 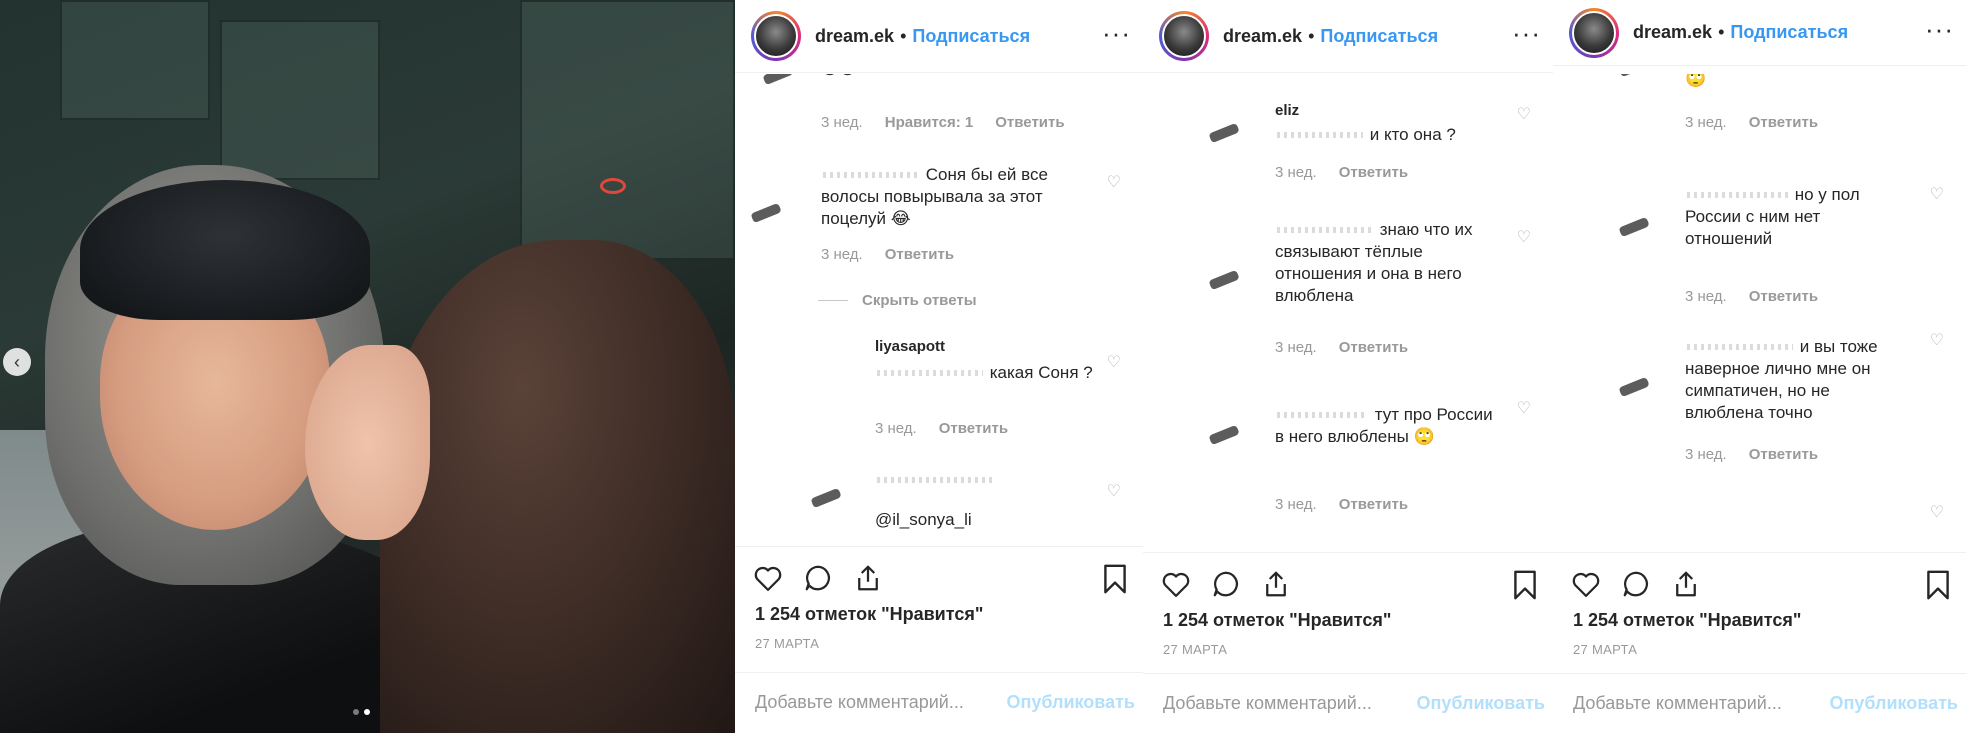 I want to click on carousel-dot-active, so click(x=367, y=712).